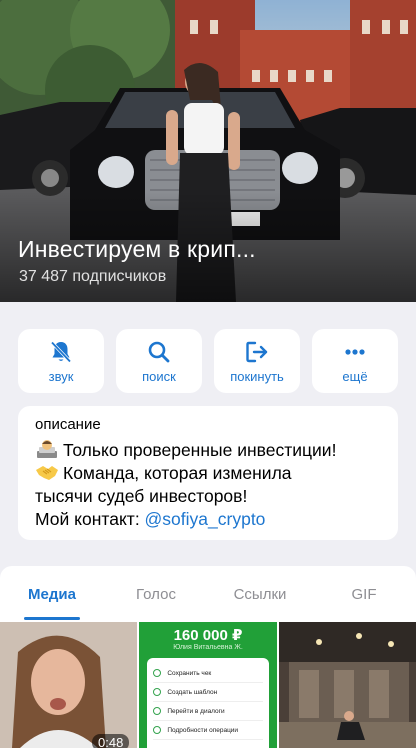 The height and width of the screenshot is (748, 416). What do you see at coordinates (159, 351) in the screenshot?
I see `search-icon` at bounding box center [159, 351].